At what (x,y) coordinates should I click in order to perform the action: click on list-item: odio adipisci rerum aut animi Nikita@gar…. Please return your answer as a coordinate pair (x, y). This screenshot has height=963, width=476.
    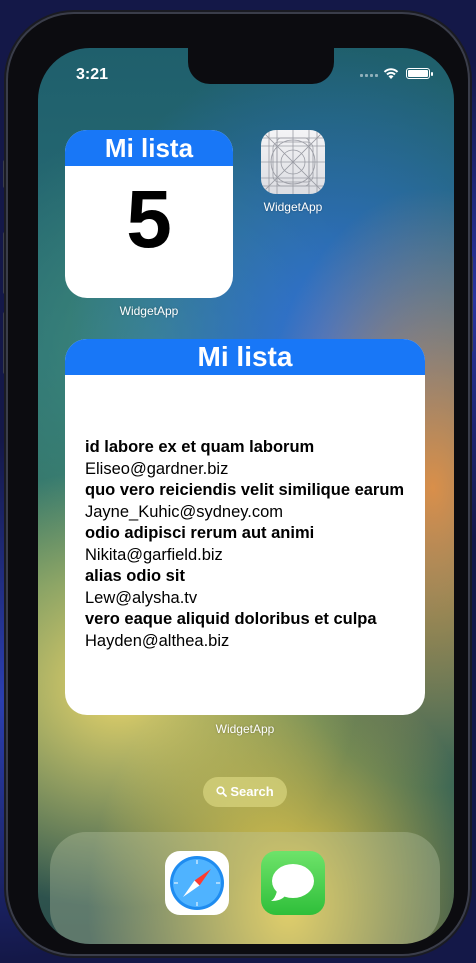
    Looking at the image, I should click on (255, 544).